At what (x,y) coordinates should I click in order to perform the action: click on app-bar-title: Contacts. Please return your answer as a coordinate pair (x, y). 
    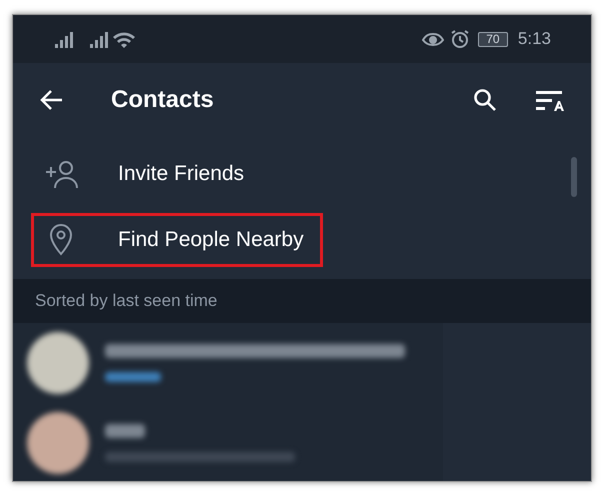
    Looking at the image, I should click on (162, 100).